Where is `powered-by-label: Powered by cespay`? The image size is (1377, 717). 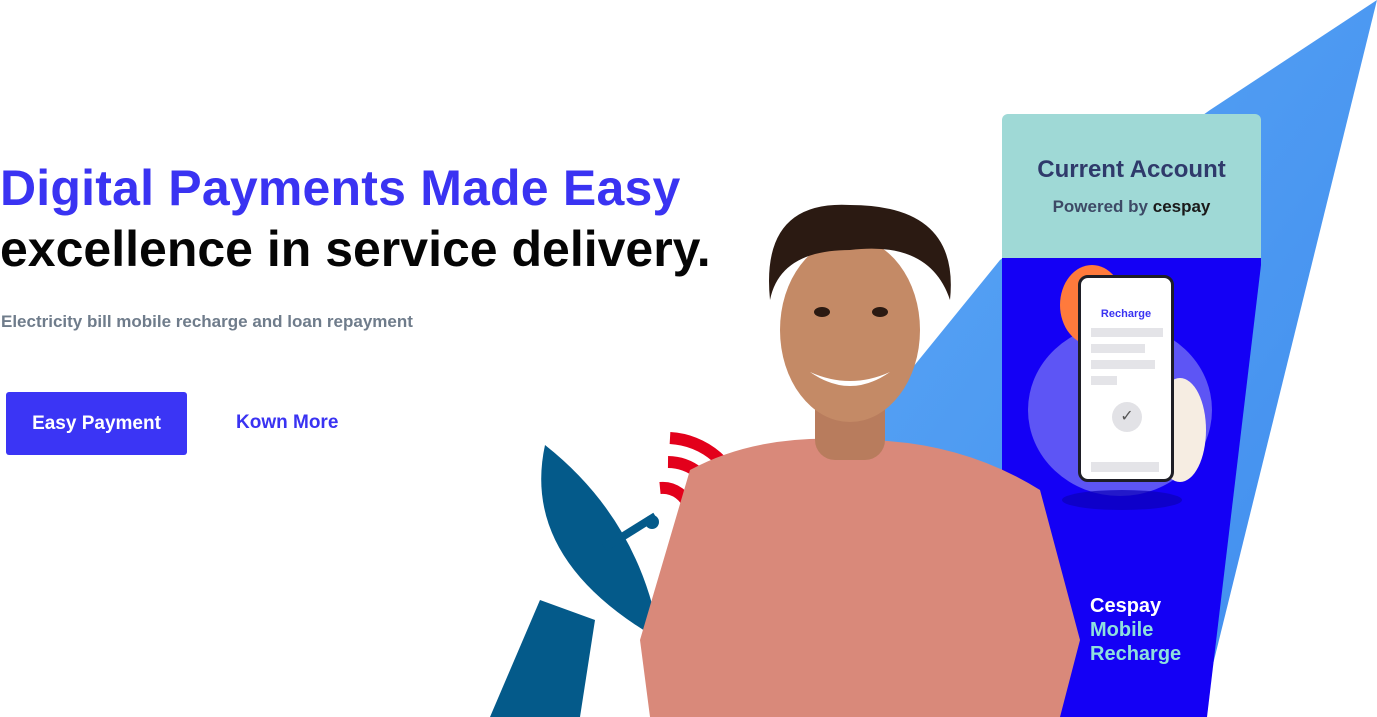 powered-by-label: Powered by cespay is located at coordinates (1131, 207).